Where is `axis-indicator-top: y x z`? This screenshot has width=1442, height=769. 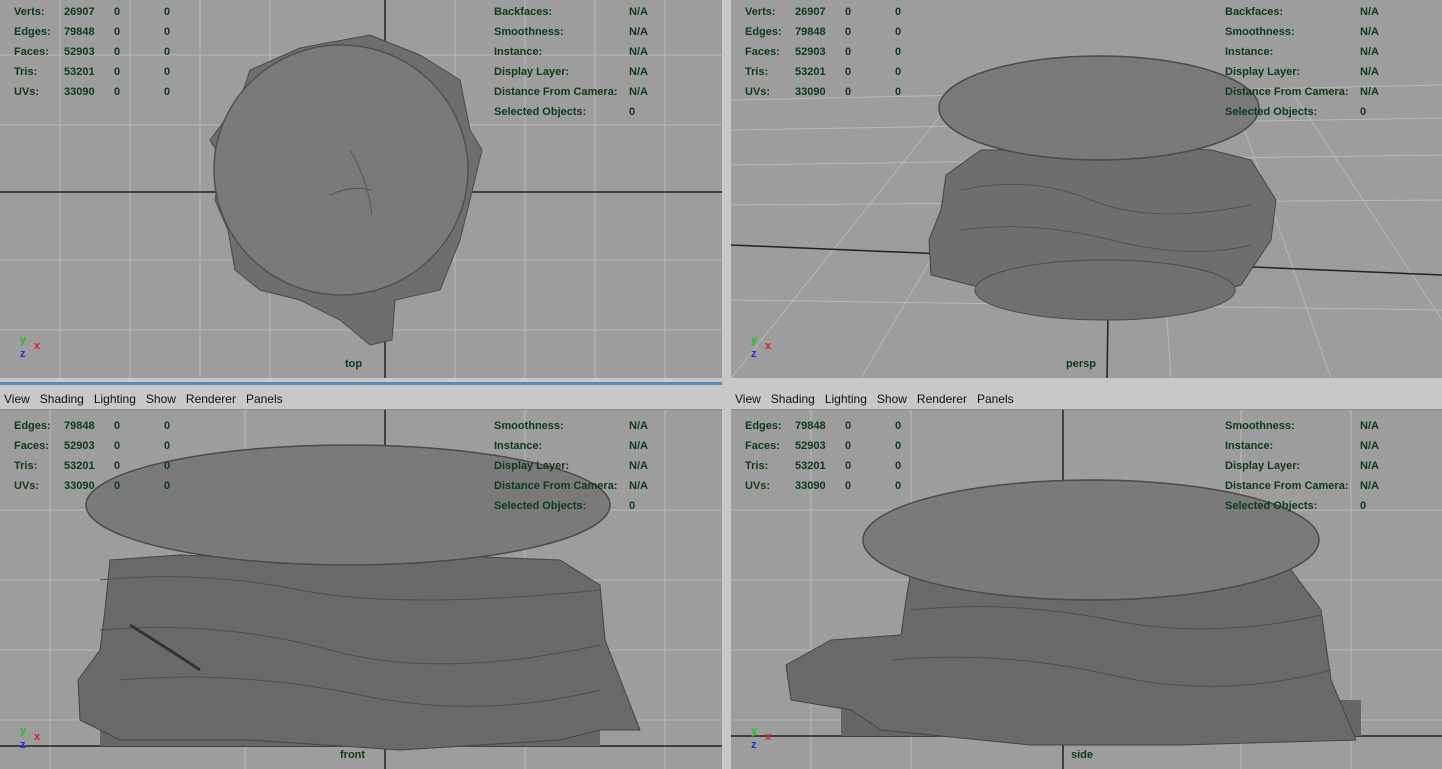
axis-indicator-top: y x z is located at coordinates (36, 351).